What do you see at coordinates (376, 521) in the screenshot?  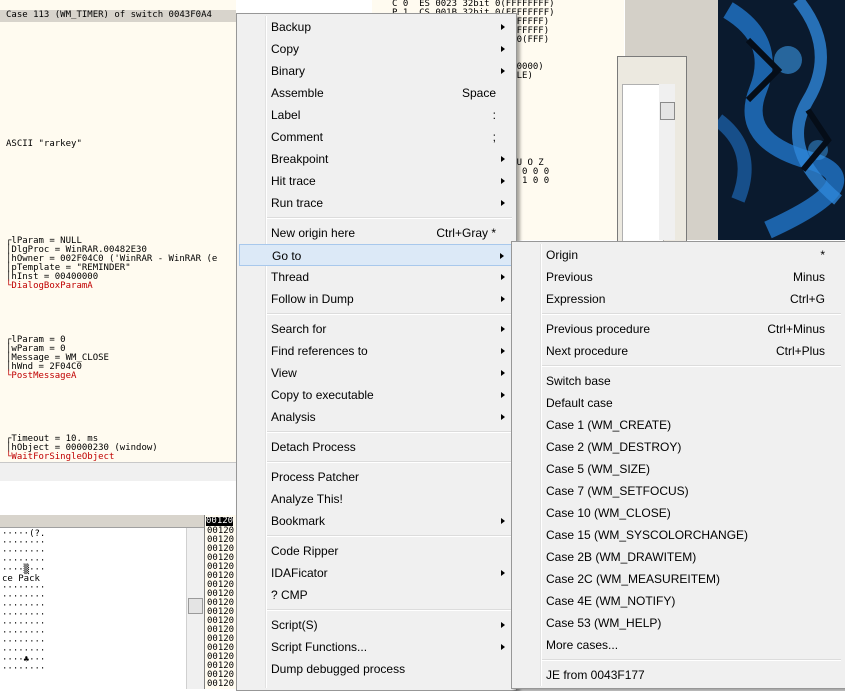 I see `menu-item-bookmark: Bookmark` at bounding box center [376, 521].